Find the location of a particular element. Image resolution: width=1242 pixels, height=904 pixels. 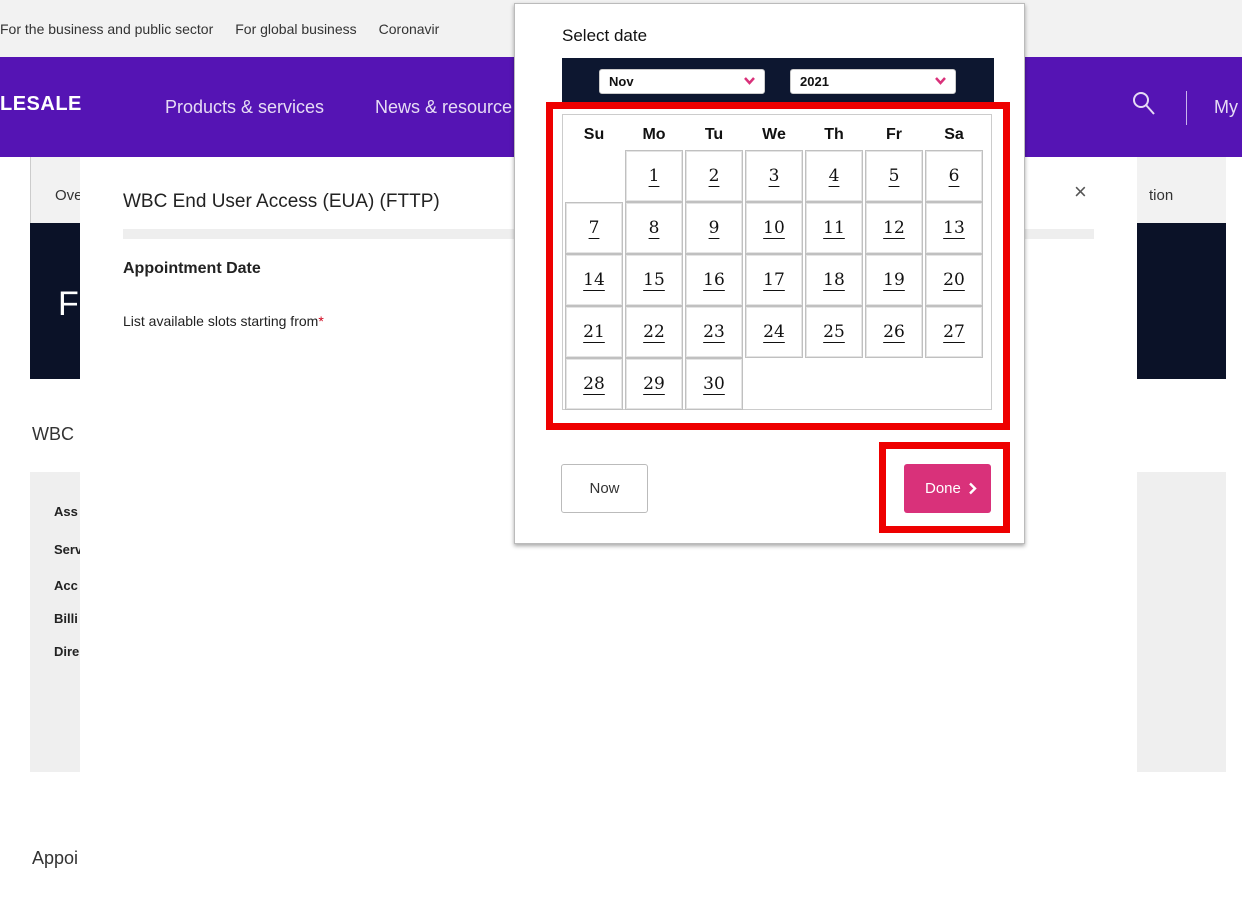

day-number: 17 is located at coordinates (774, 280).